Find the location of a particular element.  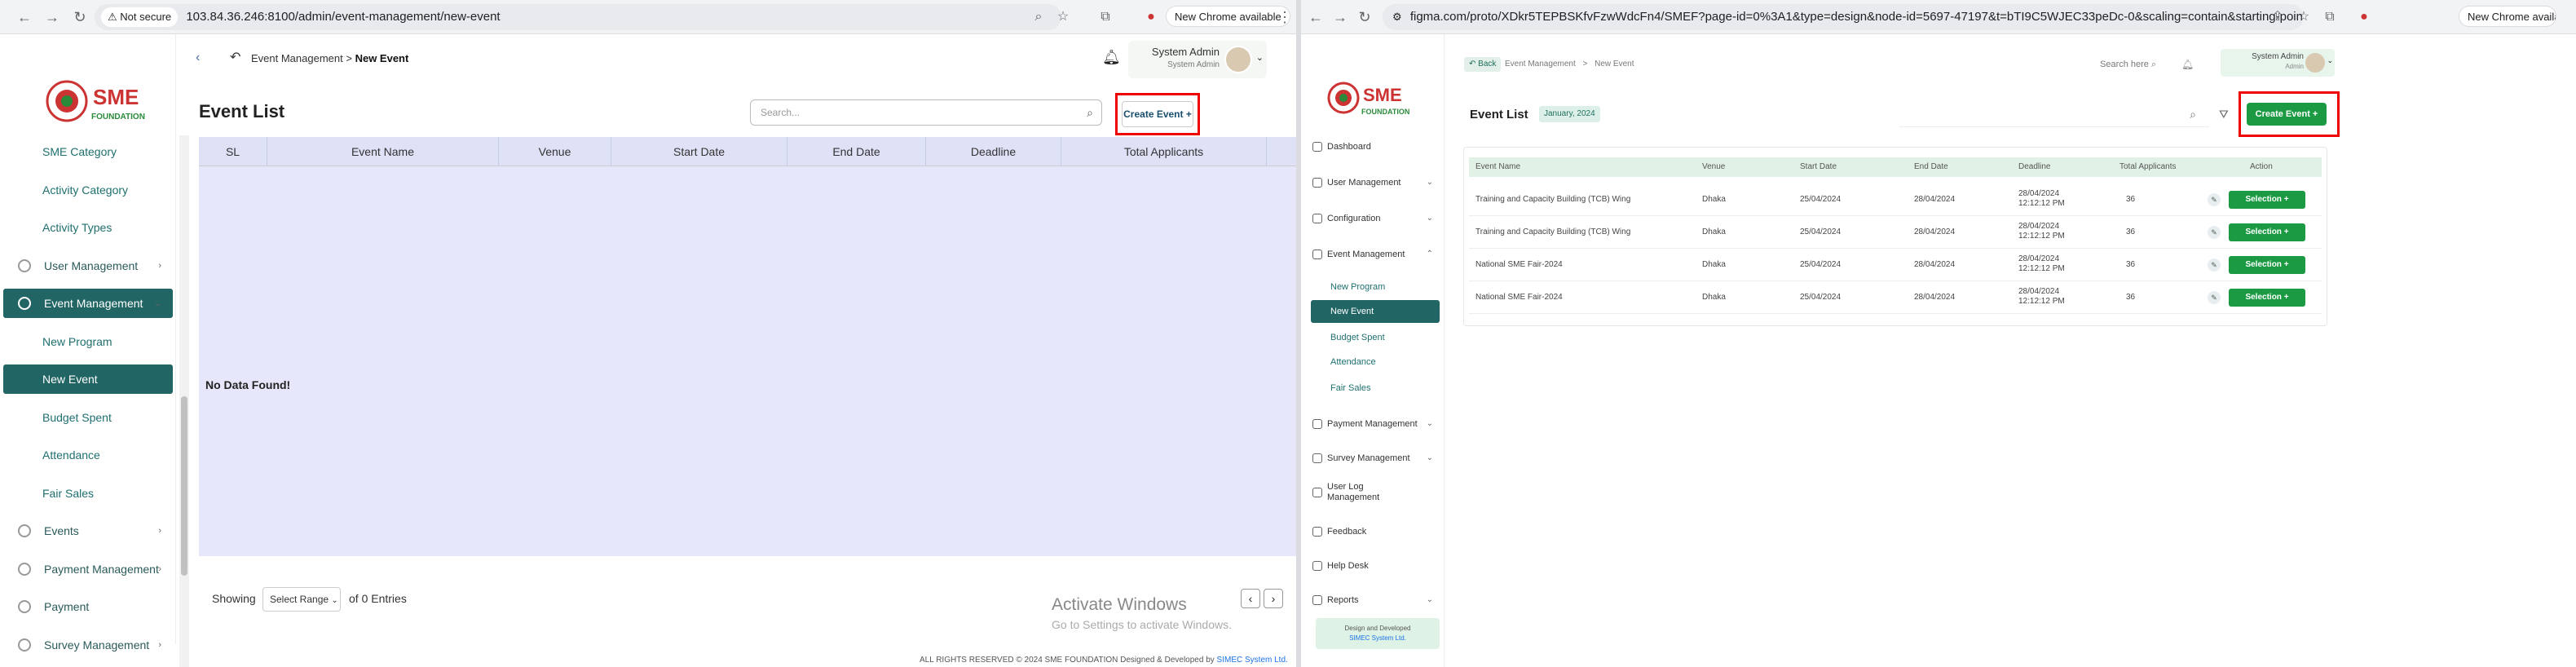

sidebar-item-sme-category: SME Category is located at coordinates (88, 151).